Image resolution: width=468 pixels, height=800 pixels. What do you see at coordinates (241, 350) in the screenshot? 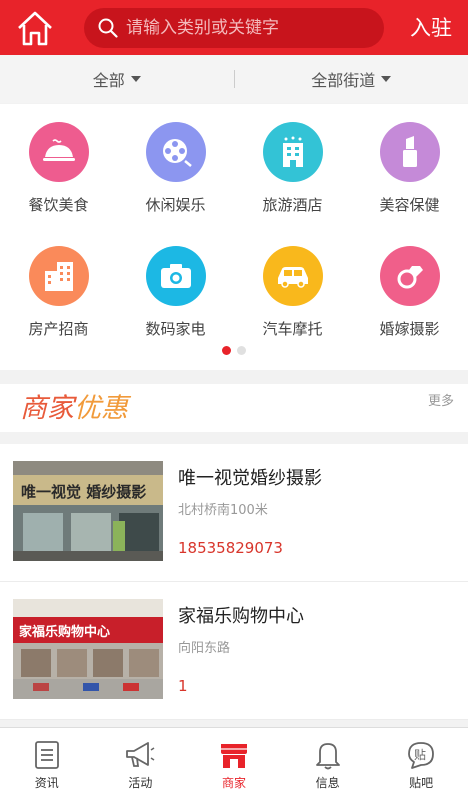
I see `page-dot` at bounding box center [241, 350].